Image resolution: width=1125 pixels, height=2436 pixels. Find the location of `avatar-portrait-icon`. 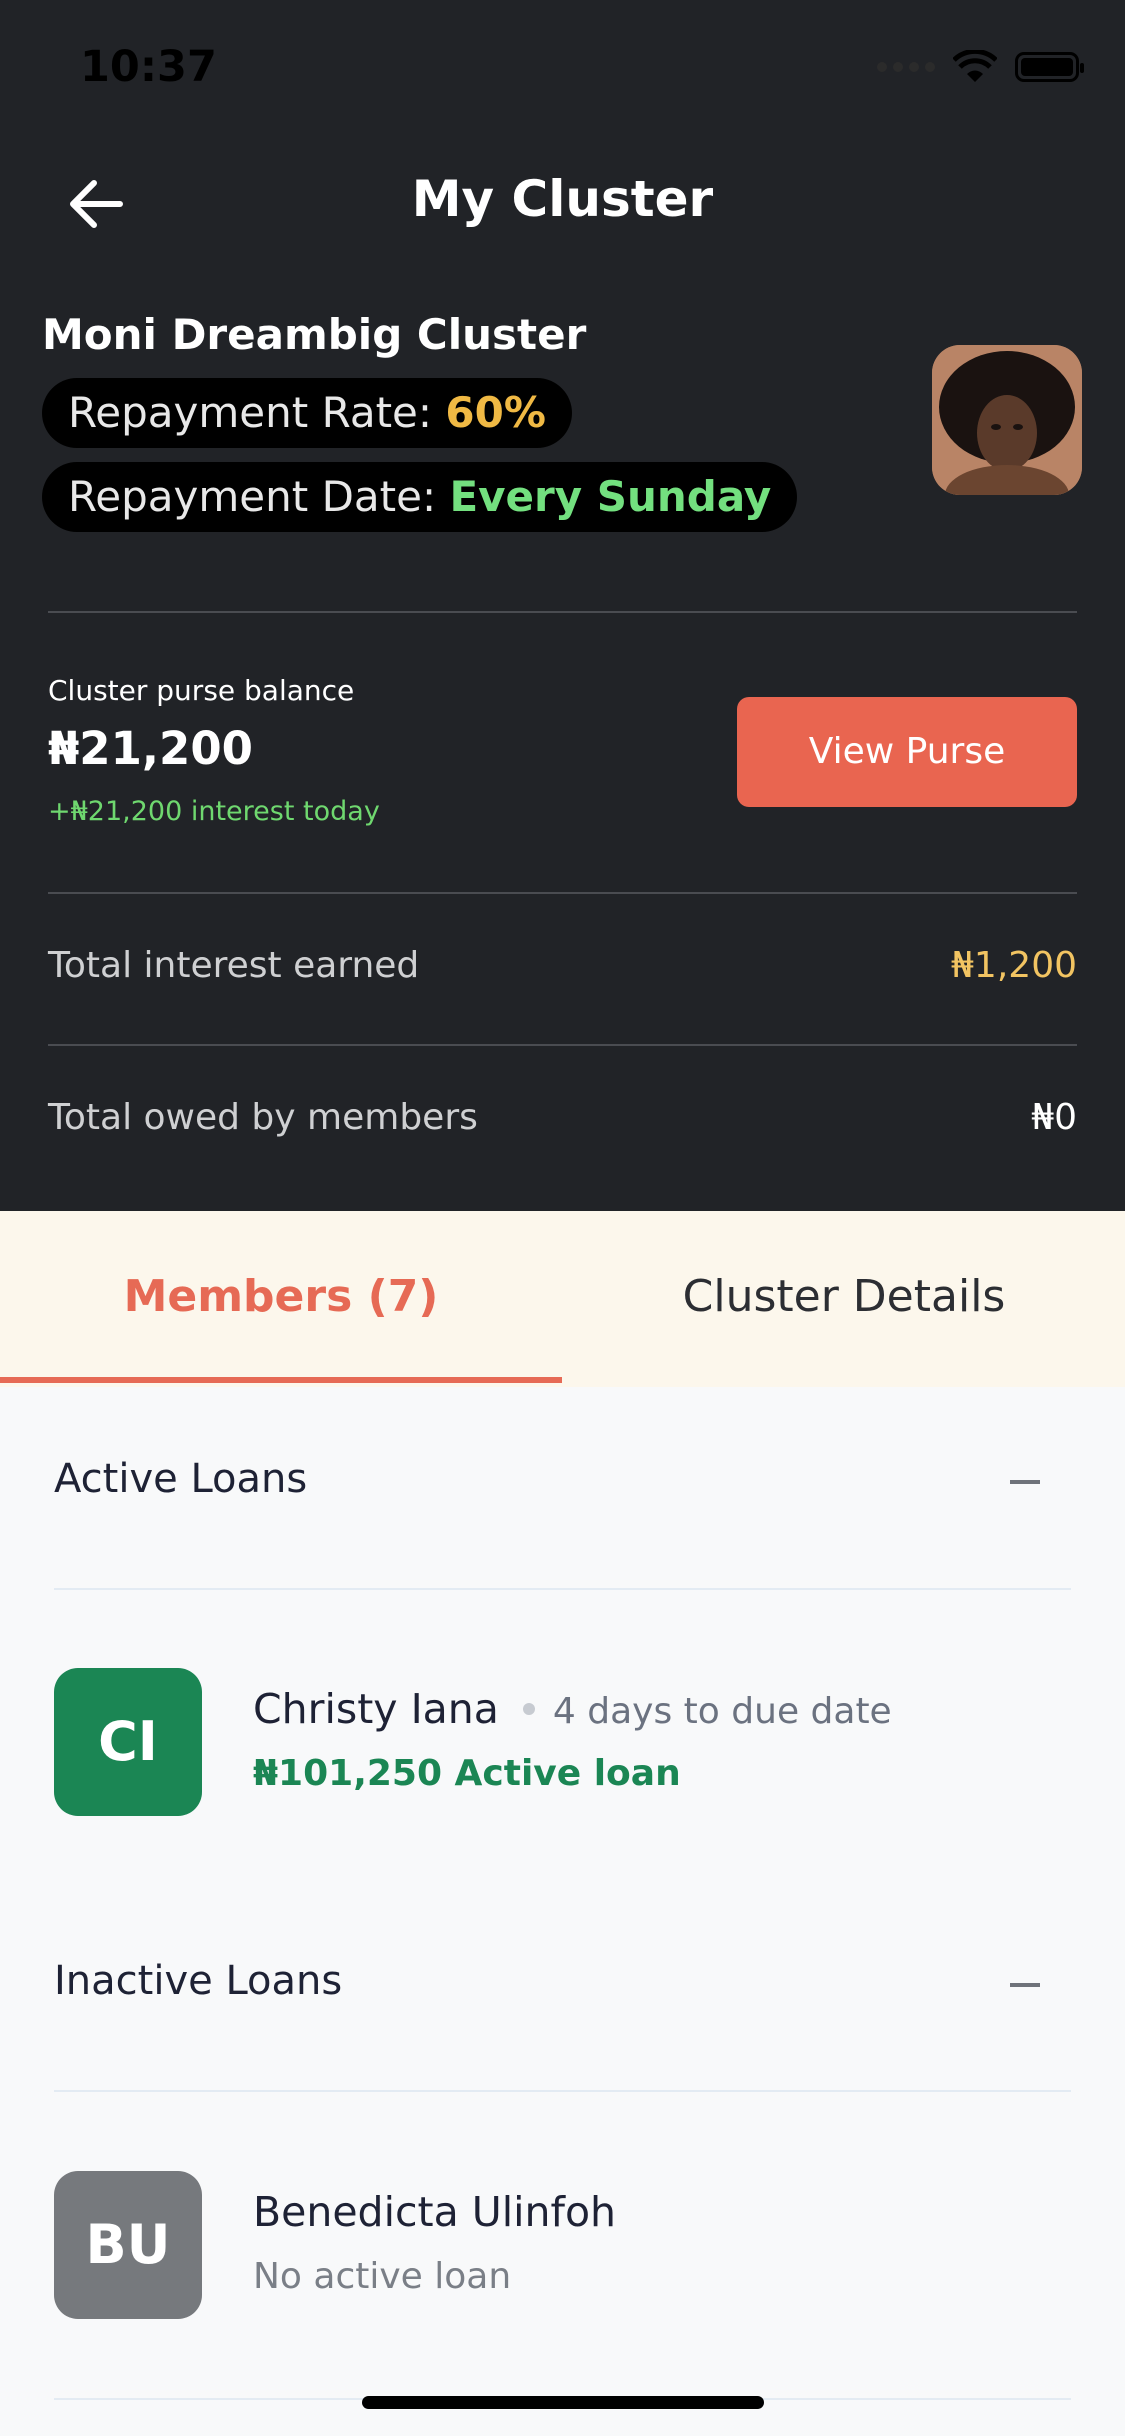

avatar-portrait-icon is located at coordinates (1007, 420).